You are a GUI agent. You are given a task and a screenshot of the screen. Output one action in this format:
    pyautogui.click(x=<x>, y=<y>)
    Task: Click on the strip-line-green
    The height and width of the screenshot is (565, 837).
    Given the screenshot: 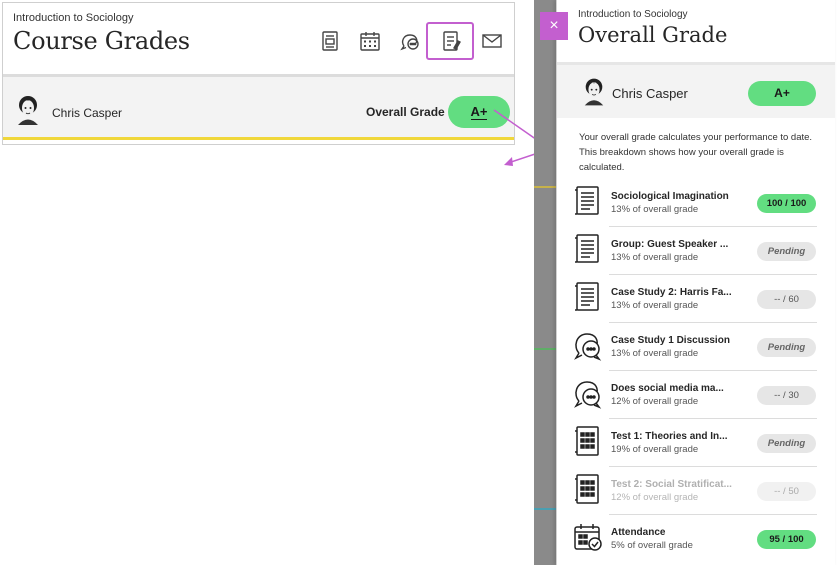 What is the action you would take?
    pyautogui.click(x=546, y=349)
    